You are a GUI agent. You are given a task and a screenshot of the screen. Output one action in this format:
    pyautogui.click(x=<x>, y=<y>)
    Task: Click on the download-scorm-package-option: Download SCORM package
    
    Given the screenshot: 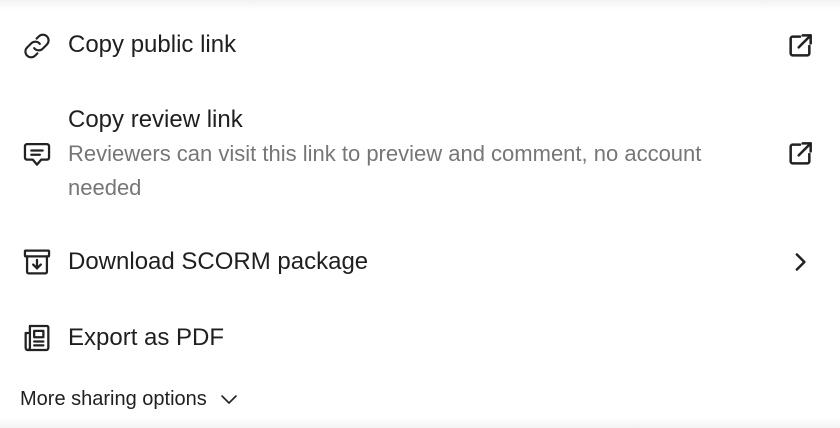 What is the action you would take?
    pyautogui.click(x=420, y=262)
    